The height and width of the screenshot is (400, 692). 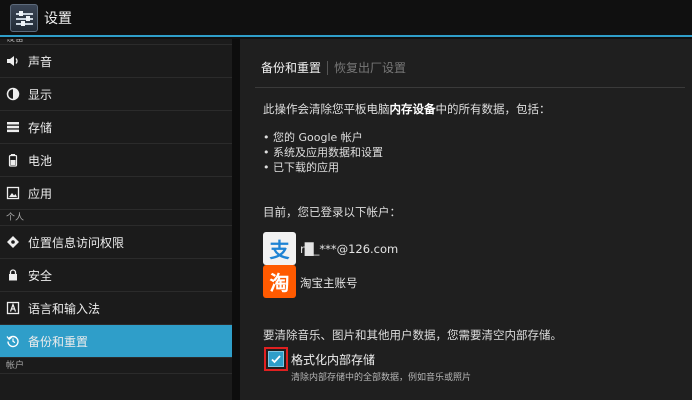 What do you see at coordinates (13, 94) in the screenshot?
I see `brightness-icon` at bounding box center [13, 94].